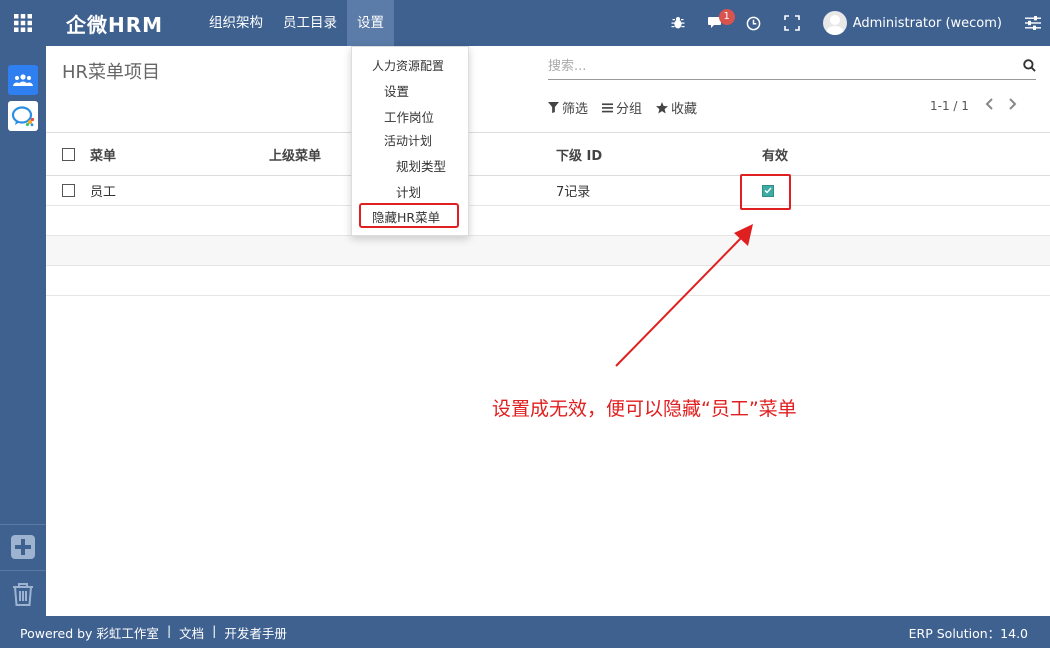  I want to click on search-options: 筛选 分组 收藏, so click(629, 107).